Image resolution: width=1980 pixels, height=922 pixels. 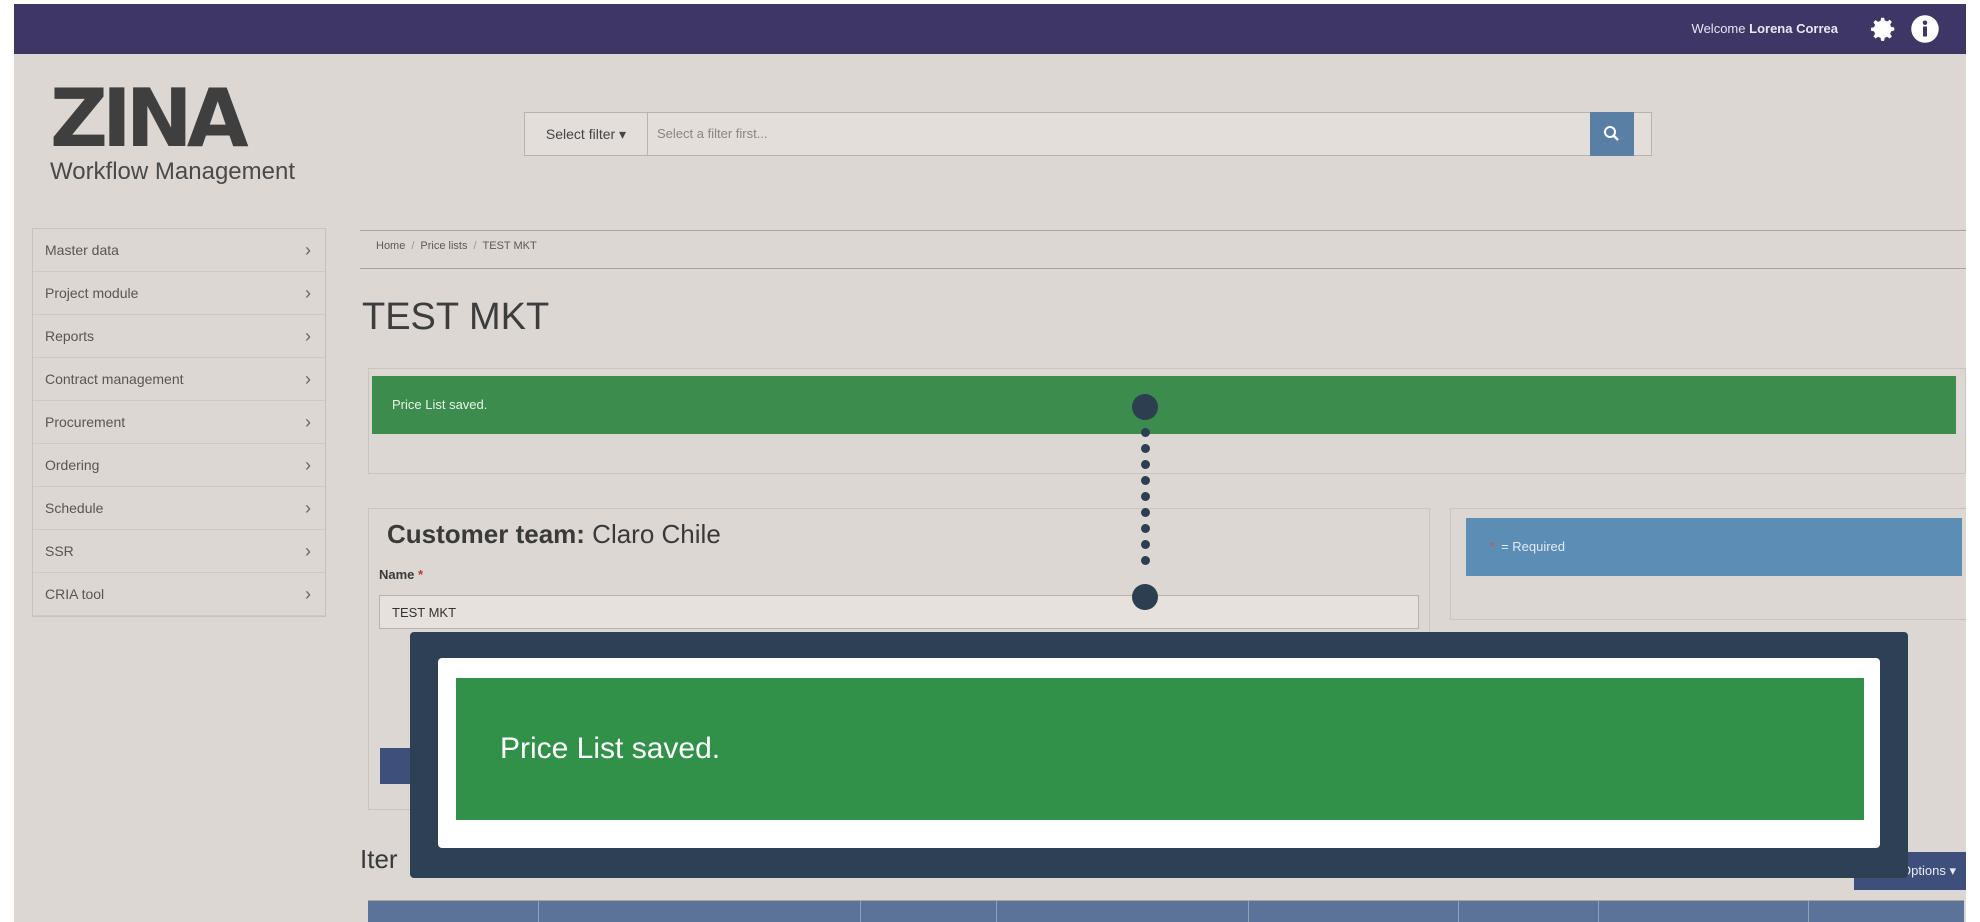 I want to click on sidebar-item-schedule: Schedule ›, so click(x=179, y=508).